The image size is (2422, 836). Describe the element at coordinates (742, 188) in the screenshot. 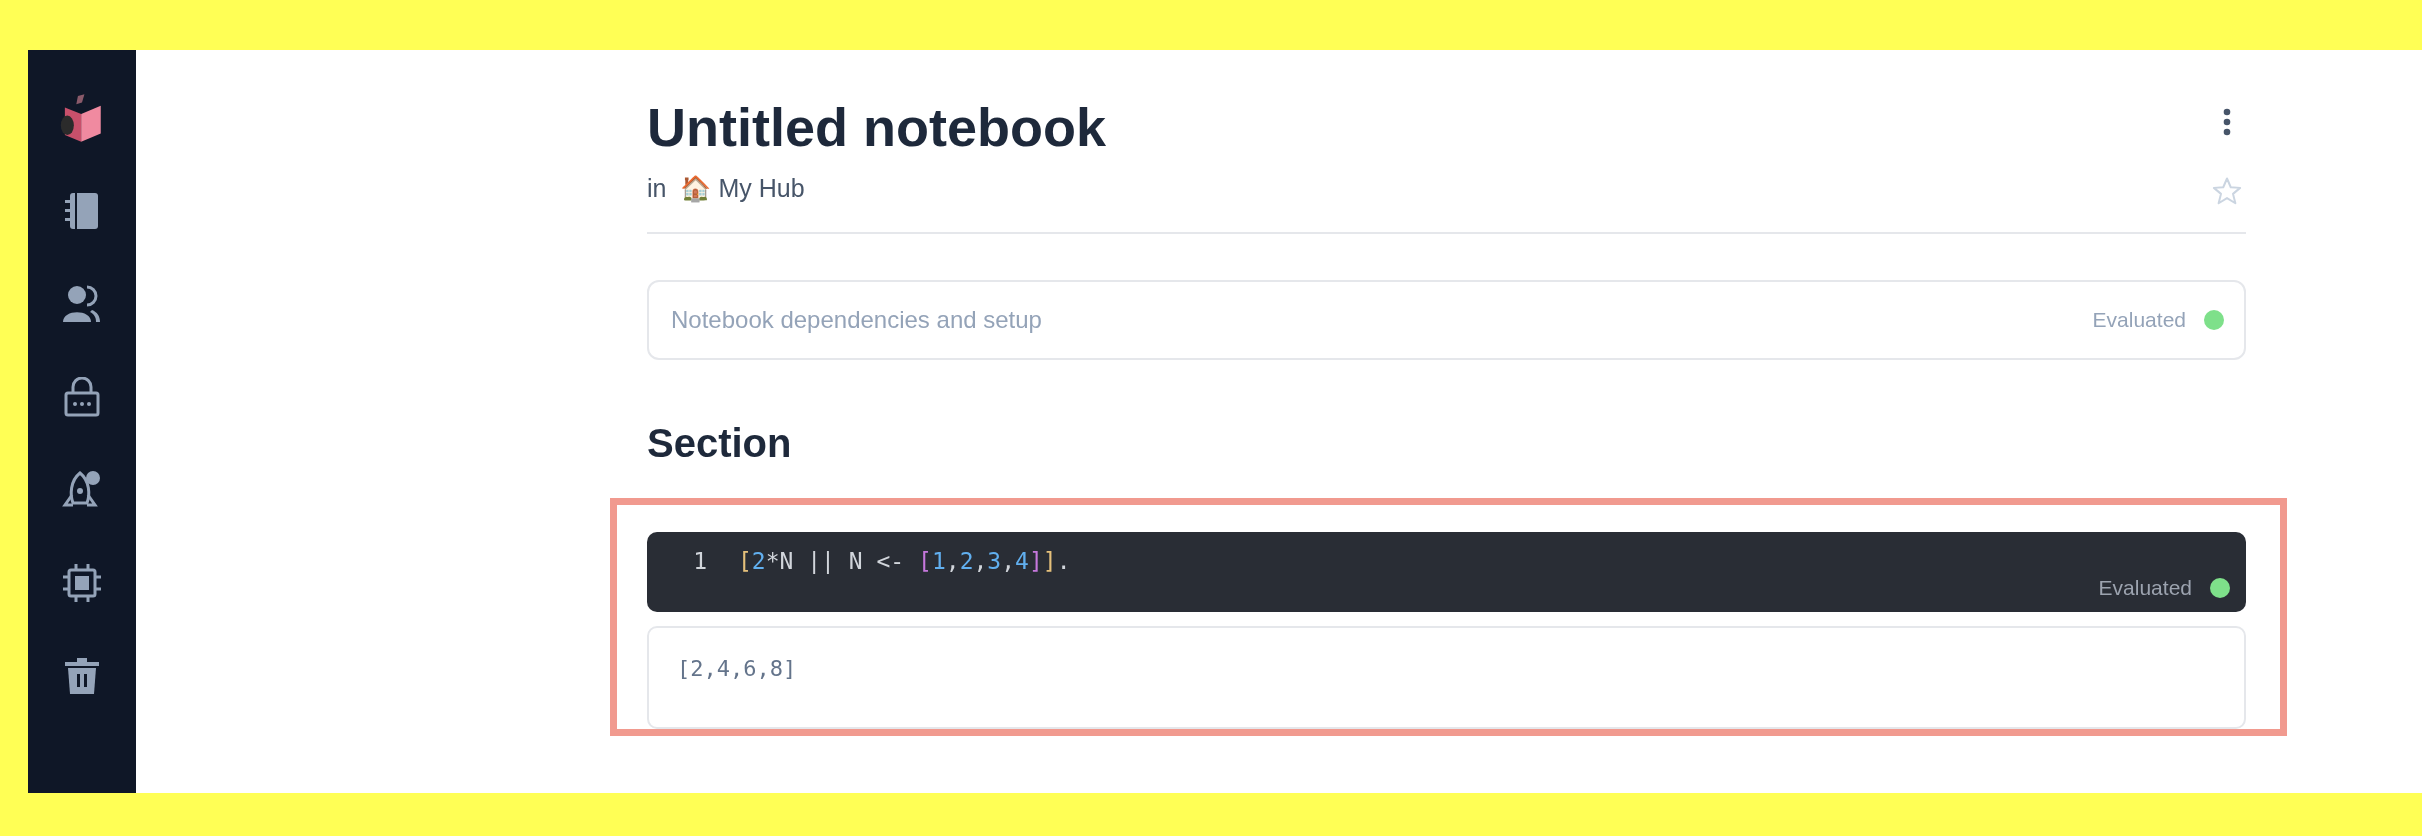

I see `hub-link: 🏠 My Hub` at that location.